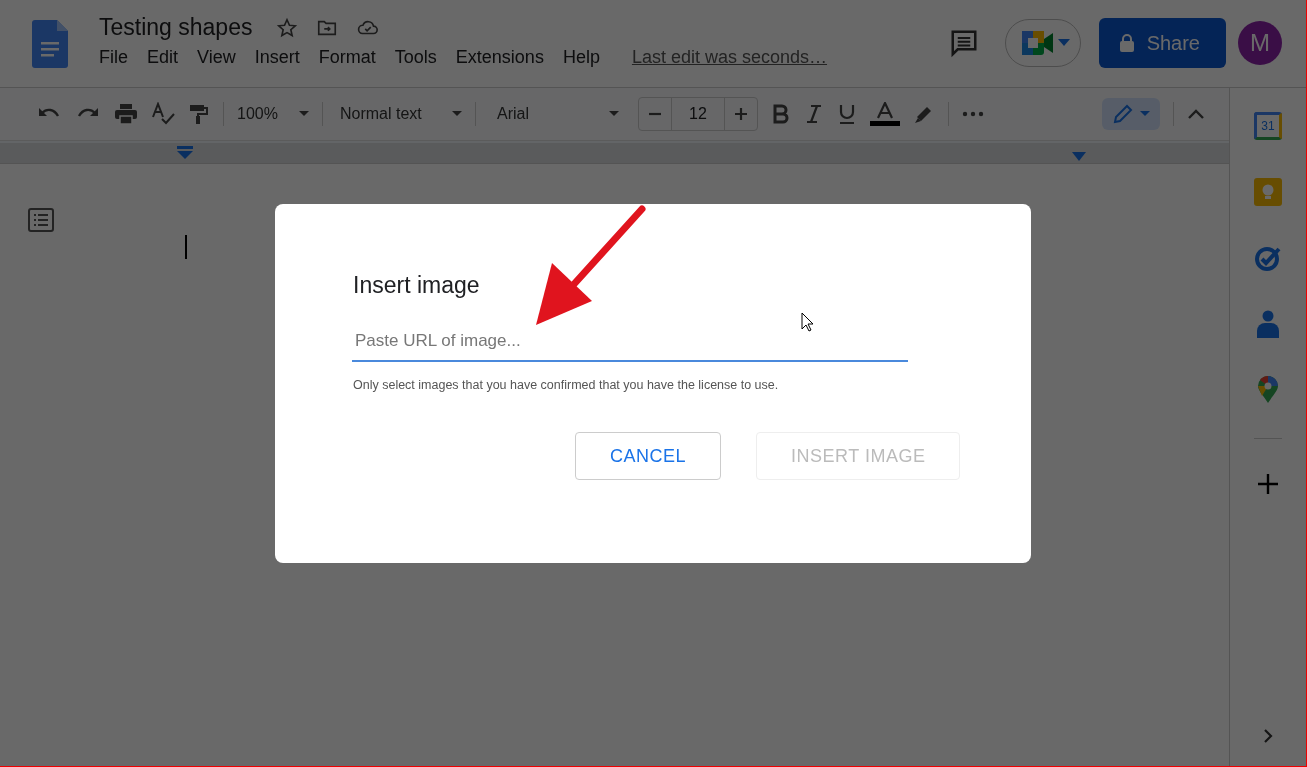 This screenshot has width=1307, height=767. What do you see at coordinates (1268, 736) in the screenshot?
I see `chevron-right-icon` at bounding box center [1268, 736].